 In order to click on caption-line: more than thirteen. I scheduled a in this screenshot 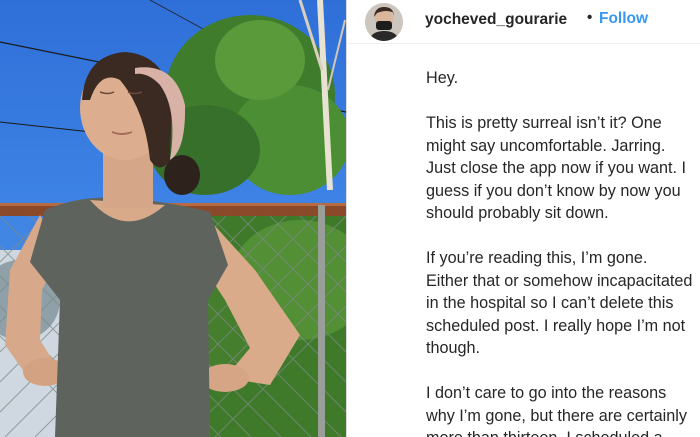, I will do `click(563, 432)`.